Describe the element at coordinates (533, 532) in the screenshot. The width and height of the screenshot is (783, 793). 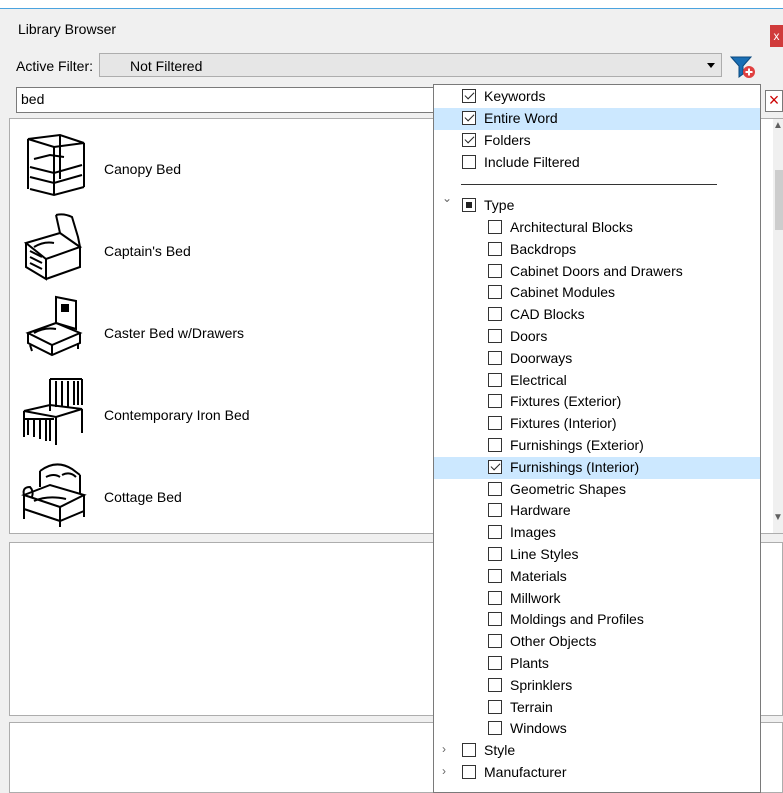
I see `option-label: Images` at that location.